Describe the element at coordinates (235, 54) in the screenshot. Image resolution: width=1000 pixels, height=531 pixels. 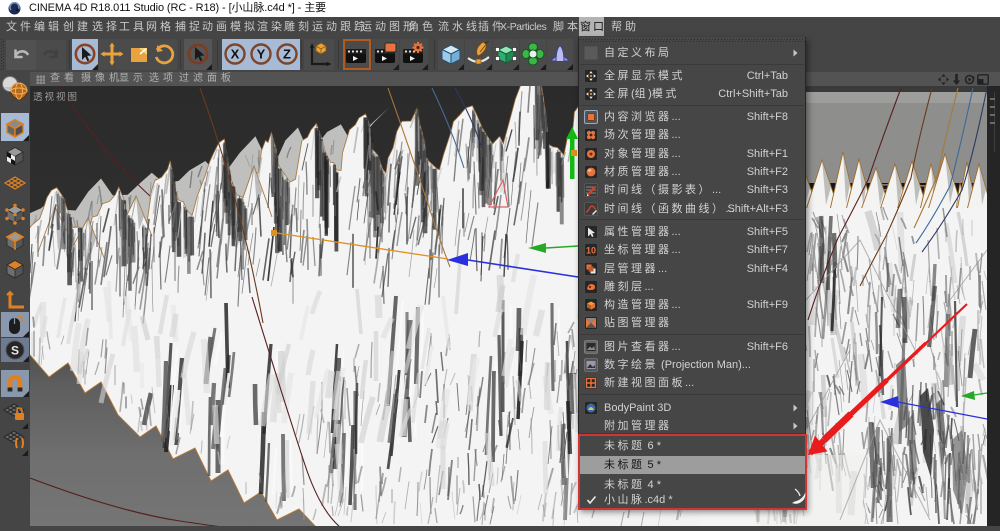
I see `svg-text: X` at that location.